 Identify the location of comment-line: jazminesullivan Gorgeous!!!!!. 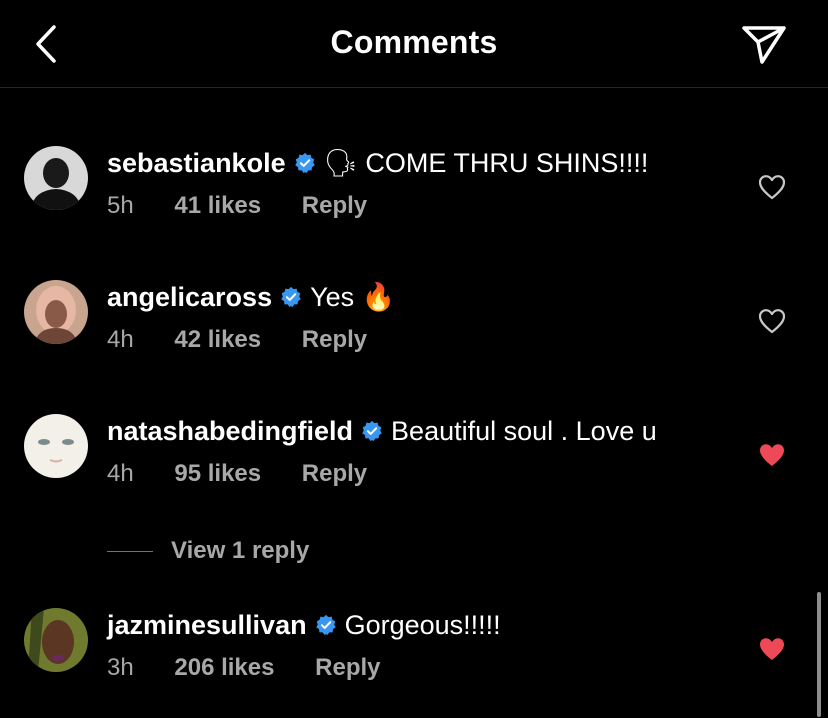
(304, 625).